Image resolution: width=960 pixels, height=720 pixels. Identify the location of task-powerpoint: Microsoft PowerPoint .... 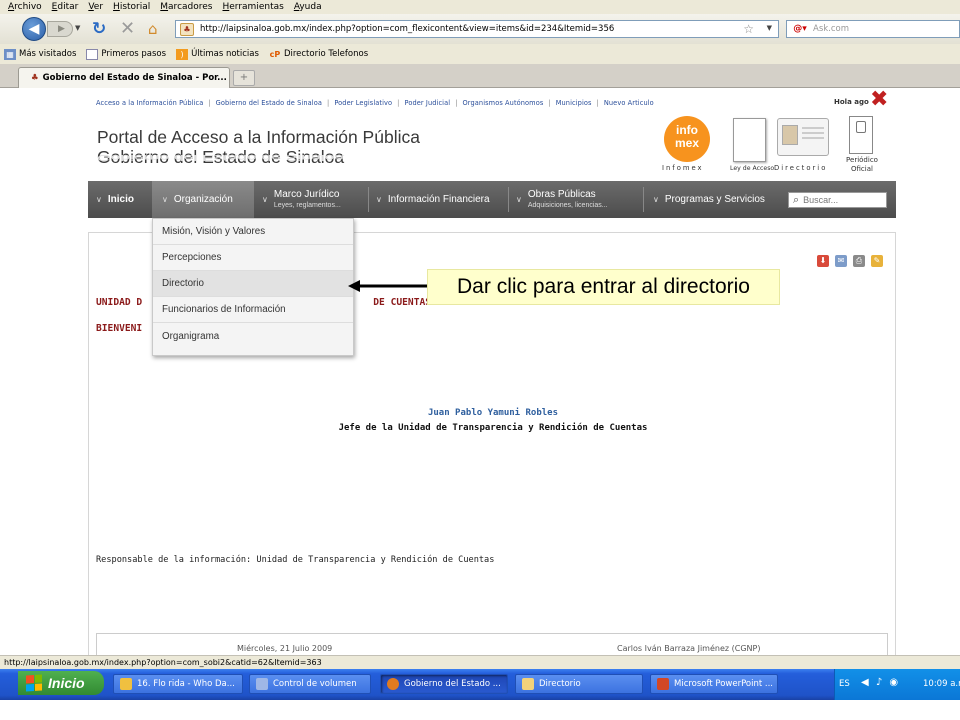
(714, 684).